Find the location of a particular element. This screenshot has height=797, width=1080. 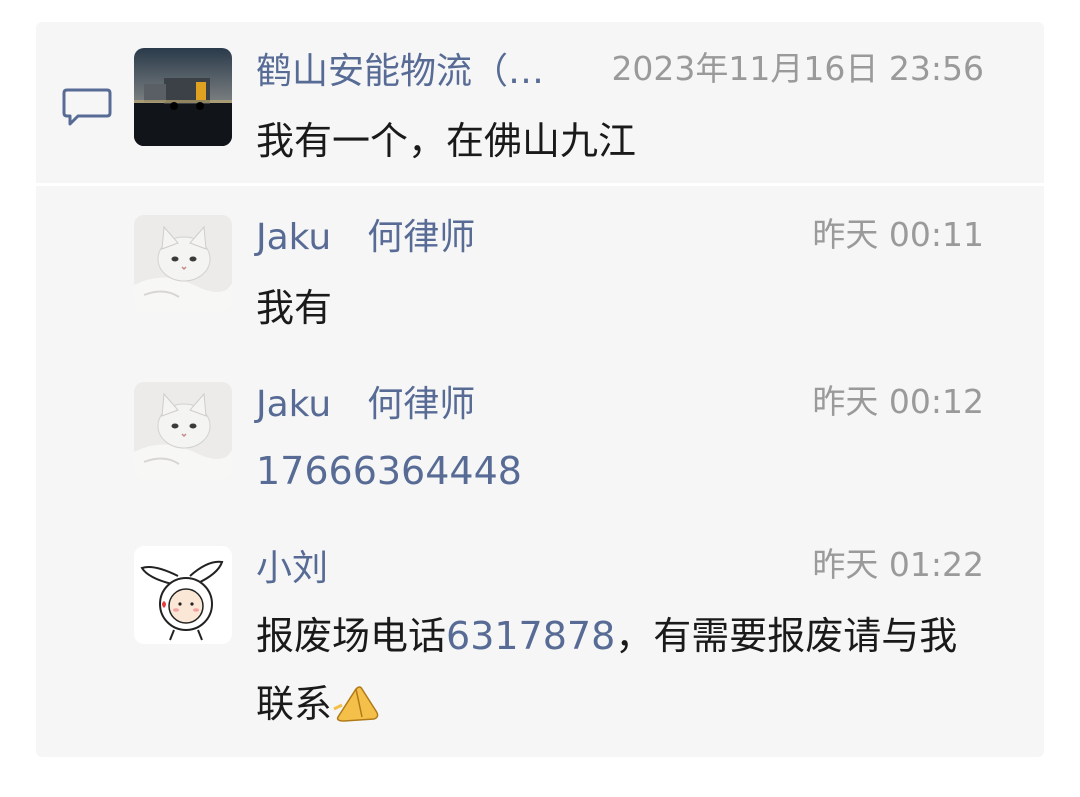

praying-hands-emoji is located at coordinates (356, 704).